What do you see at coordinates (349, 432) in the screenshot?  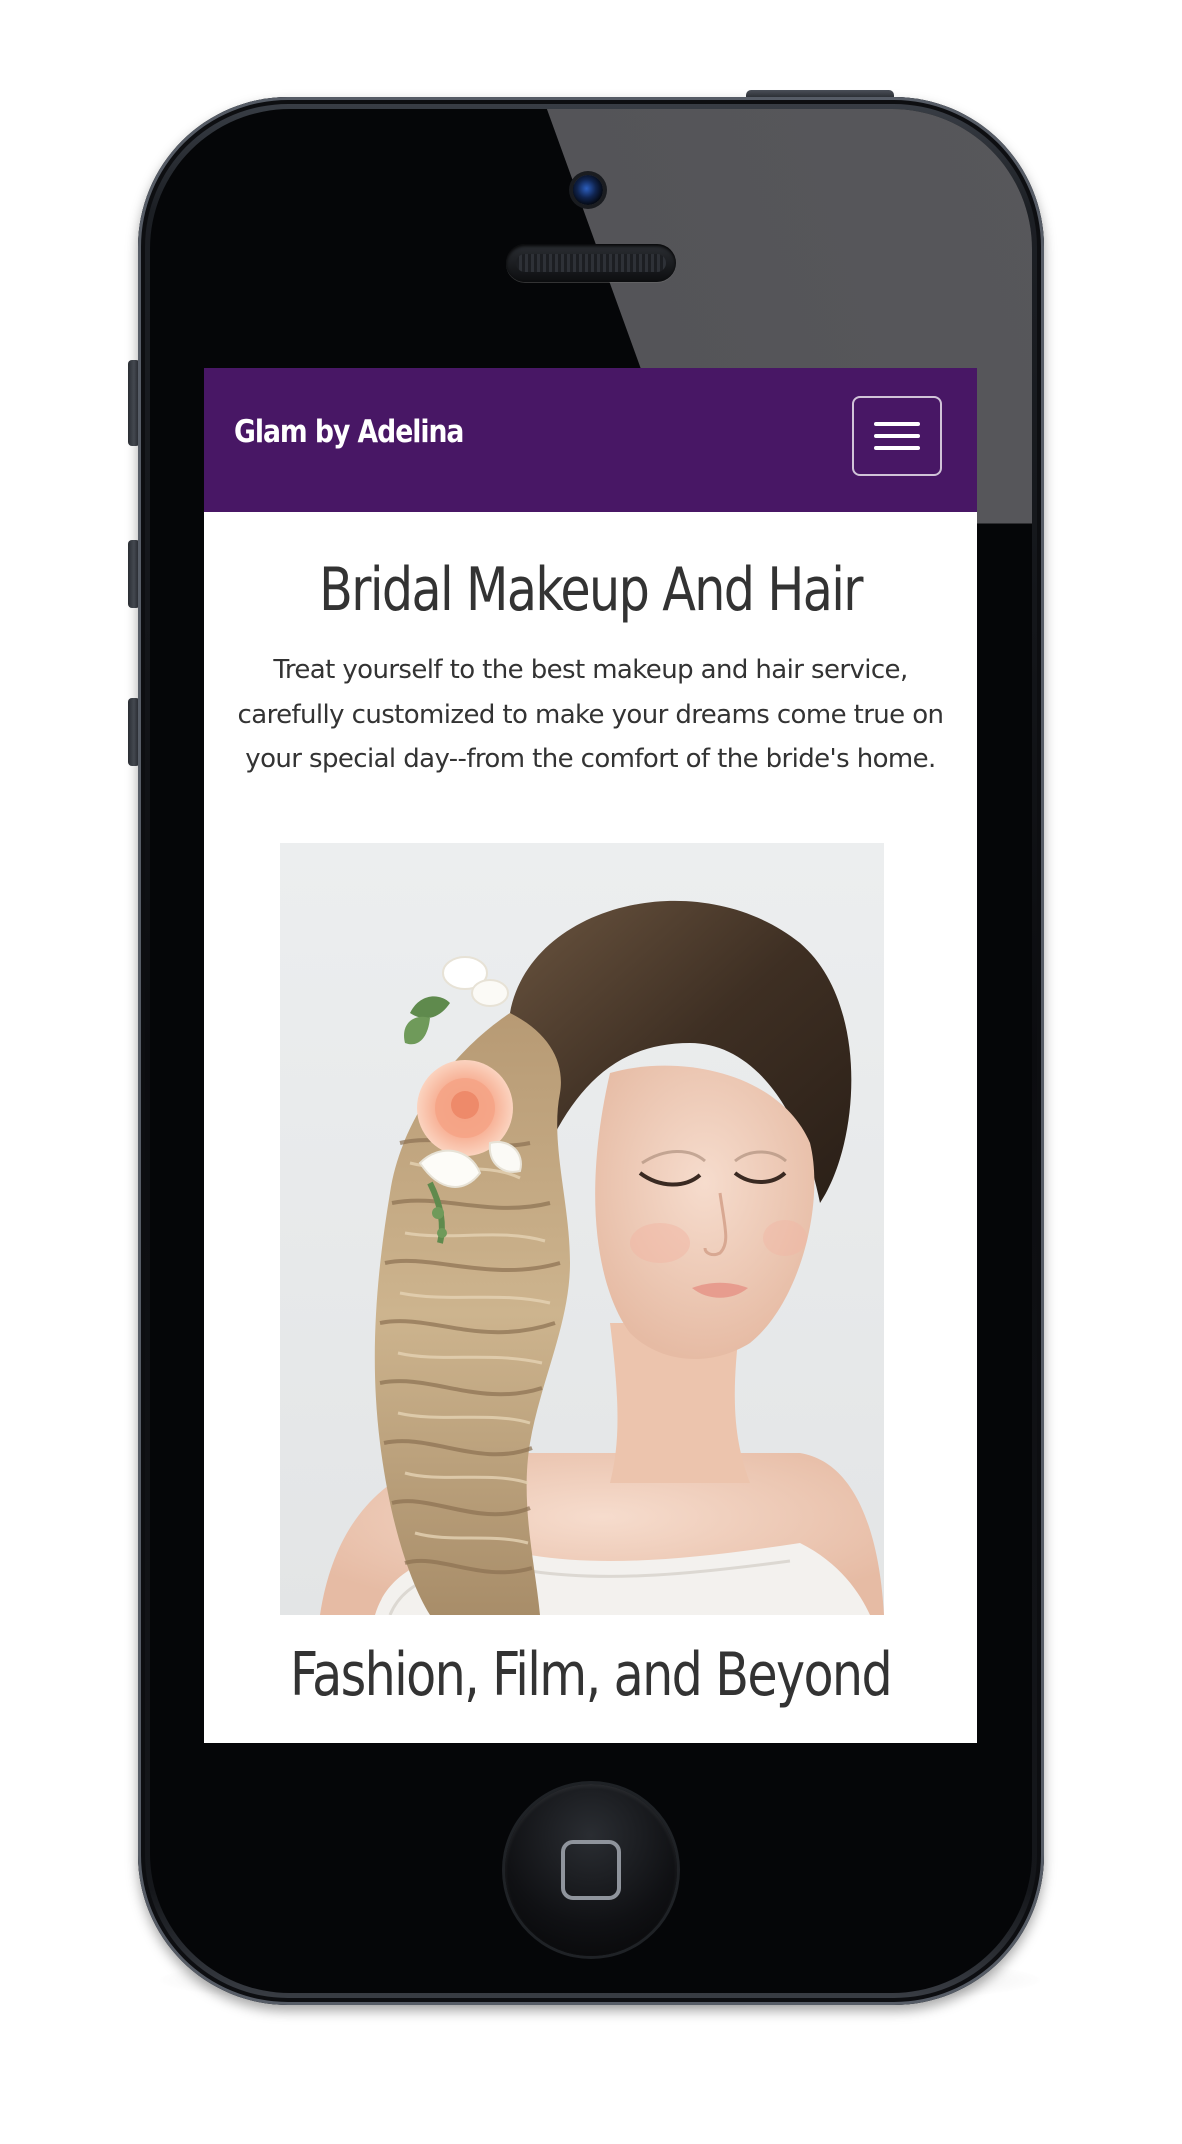 I see `brand-link: Glam by Adelina` at bounding box center [349, 432].